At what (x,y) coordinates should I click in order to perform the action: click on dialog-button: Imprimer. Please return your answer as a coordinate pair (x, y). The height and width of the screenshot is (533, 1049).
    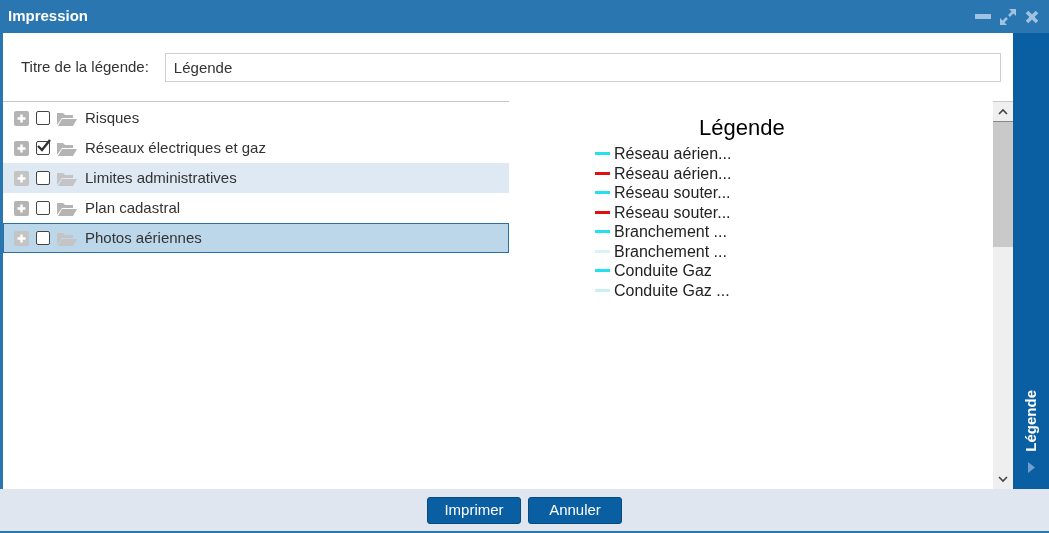
    Looking at the image, I should click on (474, 510).